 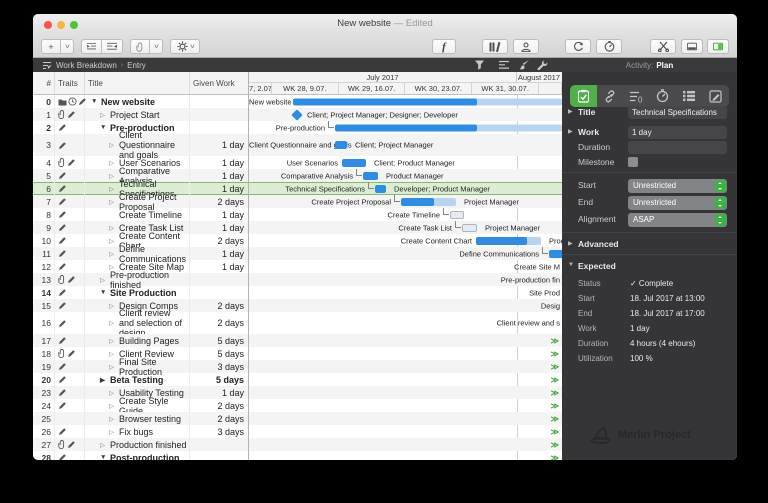 What do you see at coordinates (91, 46) in the screenshot?
I see `indent-button` at bounding box center [91, 46].